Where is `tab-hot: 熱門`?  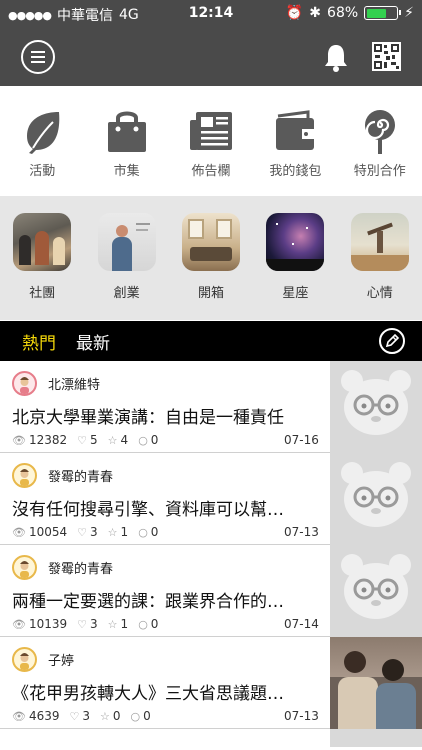 tab-hot: 熱門 is located at coordinates (39, 341).